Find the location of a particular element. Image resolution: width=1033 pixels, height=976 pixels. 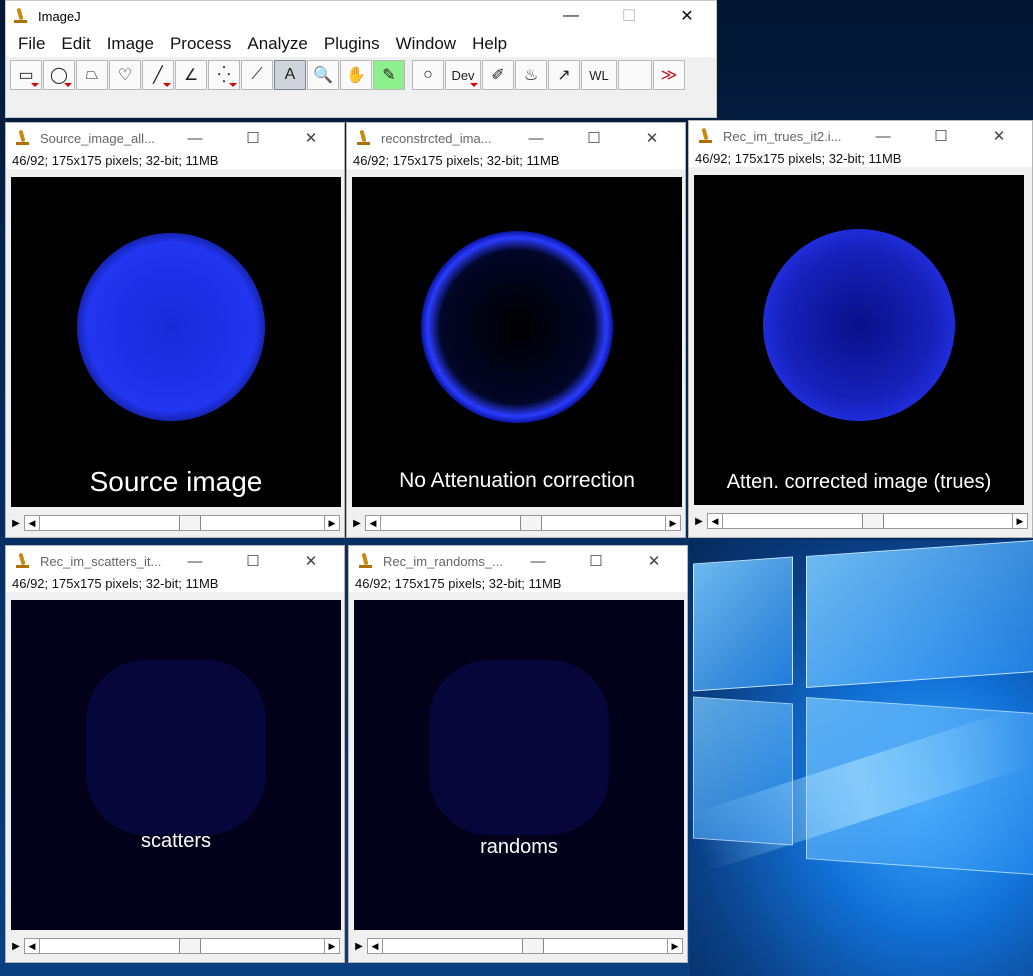

polygon-tool: ⏢ is located at coordinates (92, 75).